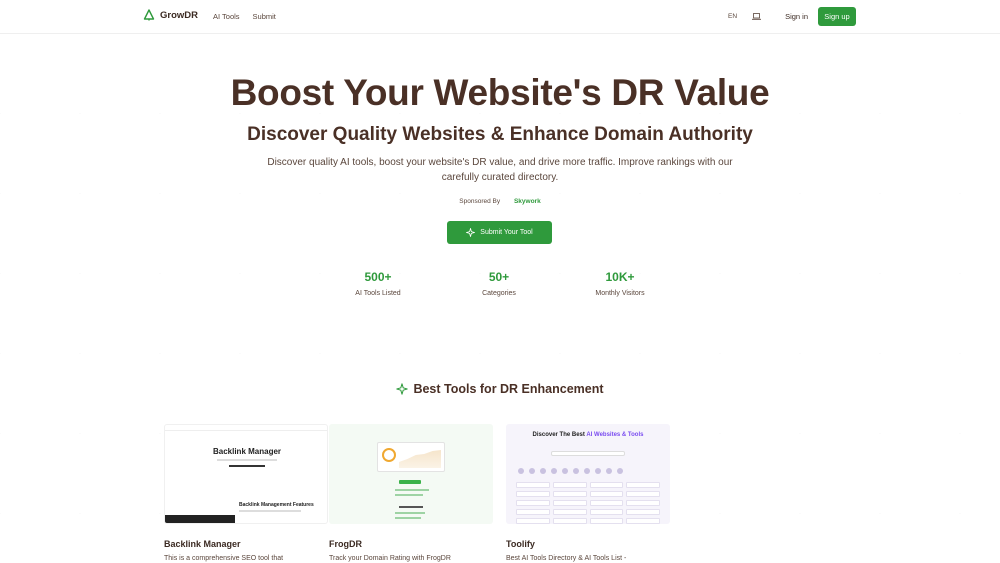 This screenshot has width=1000, height=563. Describe the element at coordinates (202, 544) in the screenshot. I see `tool-name: Backlink Manager` at that location.